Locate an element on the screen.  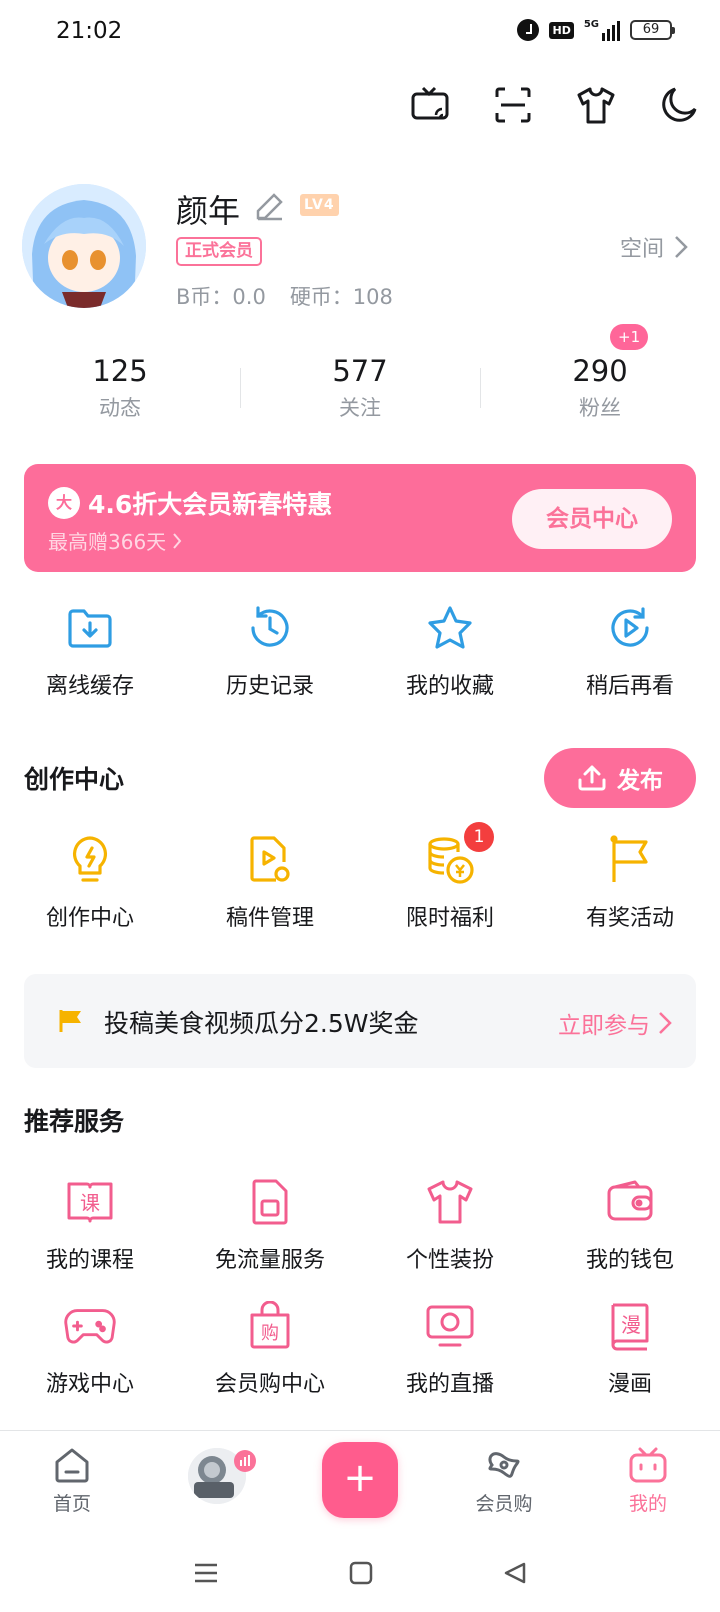
stat-label: 关注 is located at coordinates (360, 408).